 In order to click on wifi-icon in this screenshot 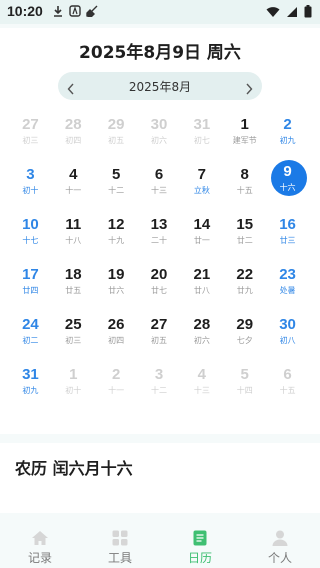, I will do `click(273, 12)`.